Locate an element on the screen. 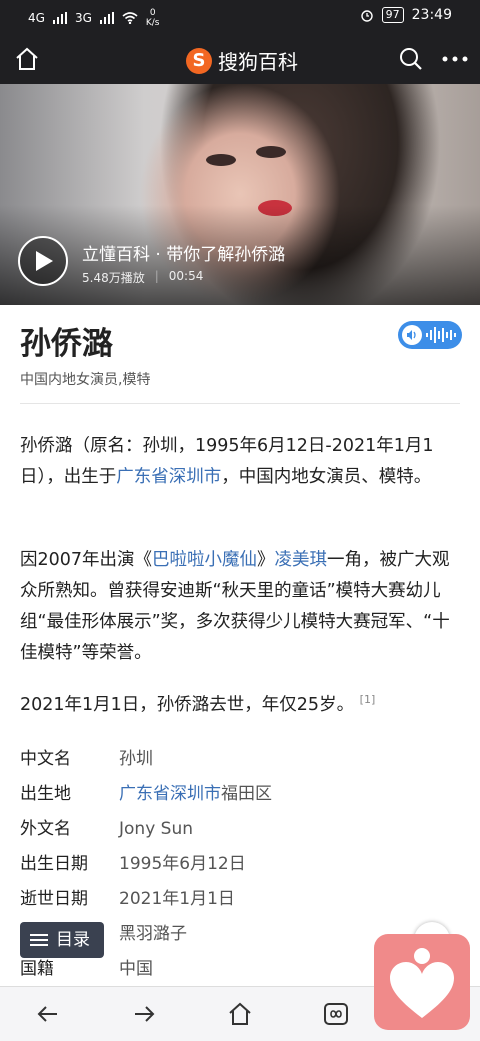 The image size is (480, 1041). brand-logo: S 搜狗百科 is located at coordinates (242, 60).